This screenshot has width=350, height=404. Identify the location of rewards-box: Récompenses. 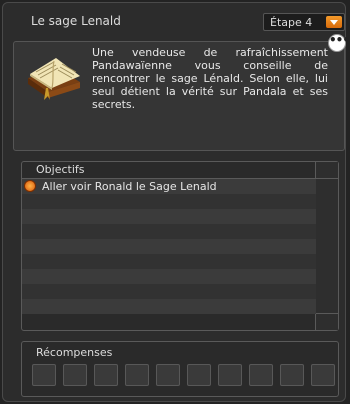
(180, 369).